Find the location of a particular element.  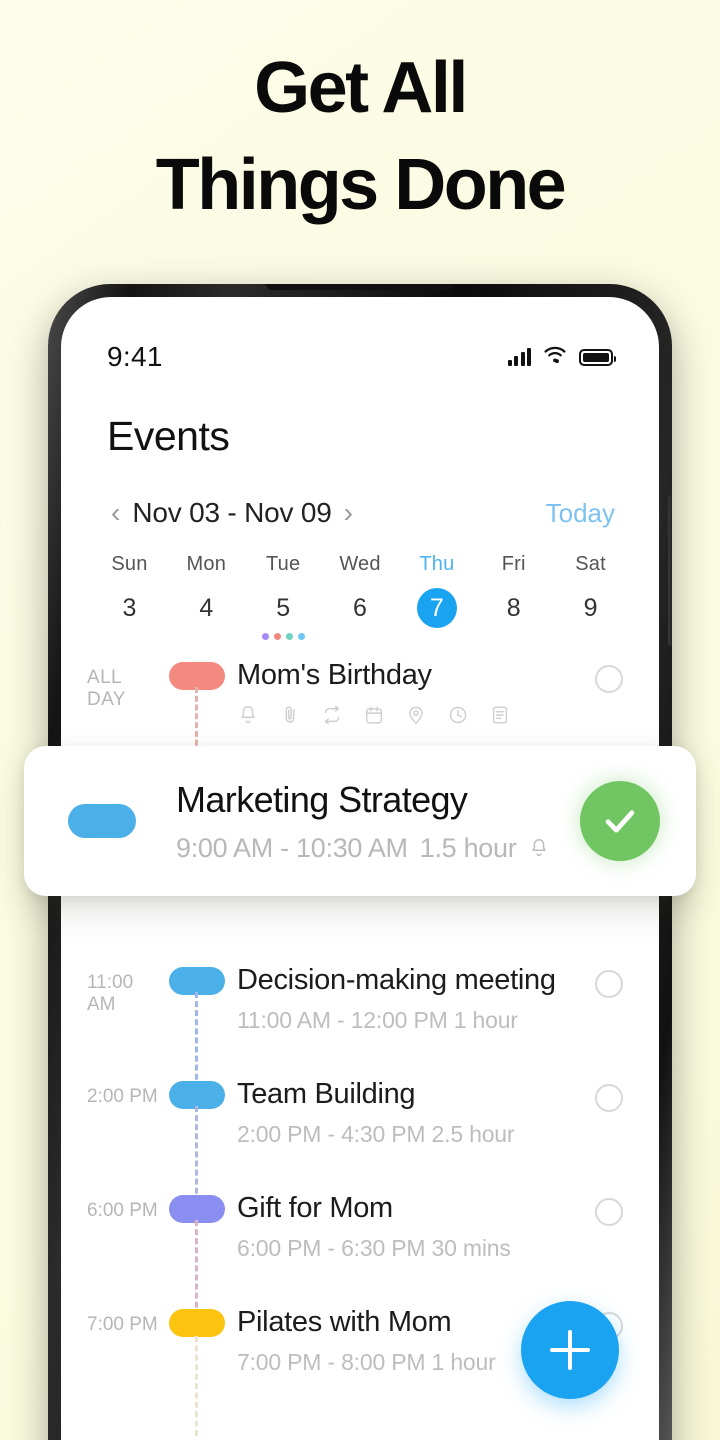

add-event-fab is located at coordinates (570, 1350).